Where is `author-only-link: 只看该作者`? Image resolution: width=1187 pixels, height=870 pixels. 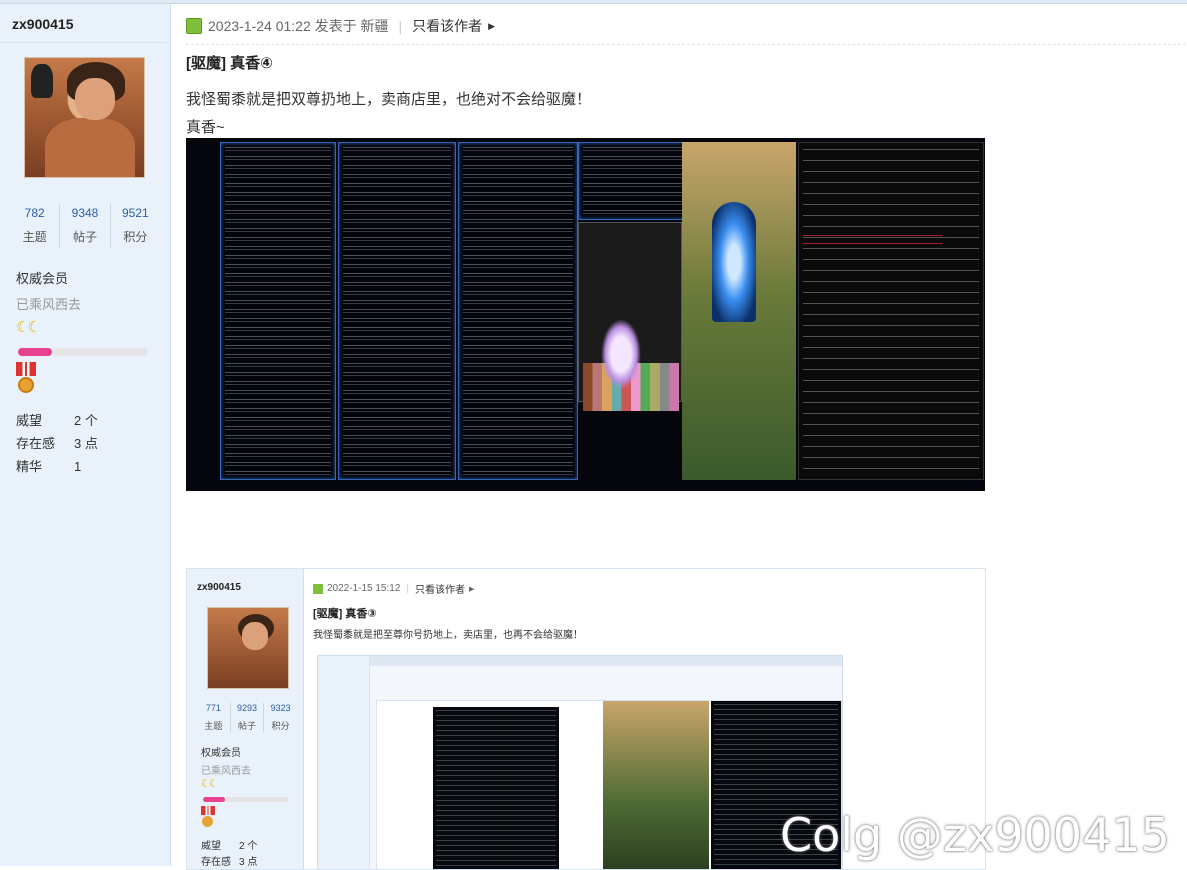
author-only-link: 只看该作者 is located at coordinates (447, 26).